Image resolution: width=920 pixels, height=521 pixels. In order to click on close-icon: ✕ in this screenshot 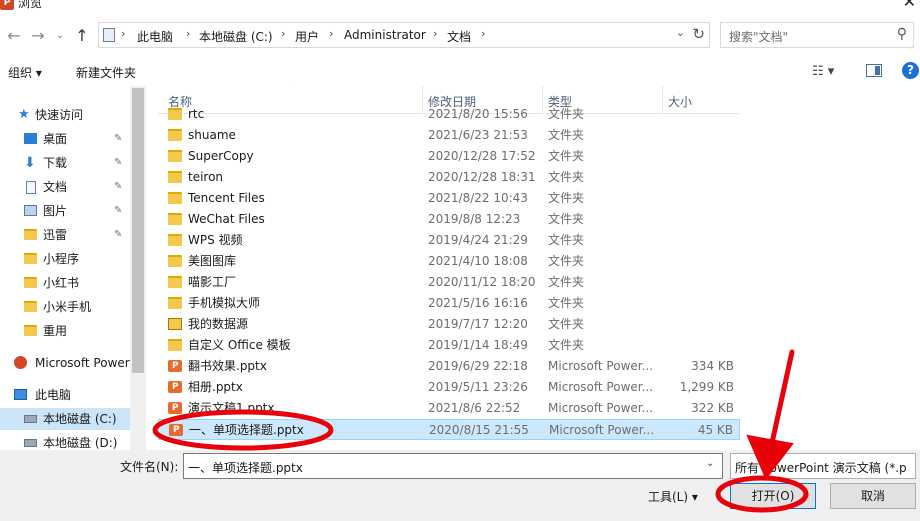, I will do `click(909, 5)`.